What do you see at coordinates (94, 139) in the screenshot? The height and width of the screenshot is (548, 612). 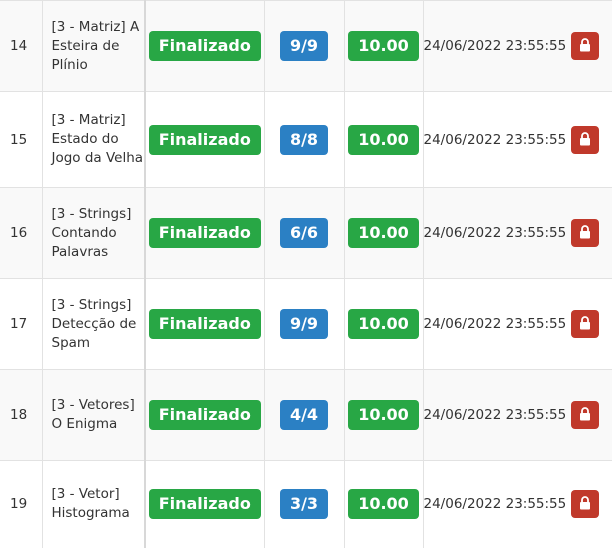 I see `exercise-name: [3 - Matriz] Estado do Jogo da Velha` at bounding box center [94, 139].